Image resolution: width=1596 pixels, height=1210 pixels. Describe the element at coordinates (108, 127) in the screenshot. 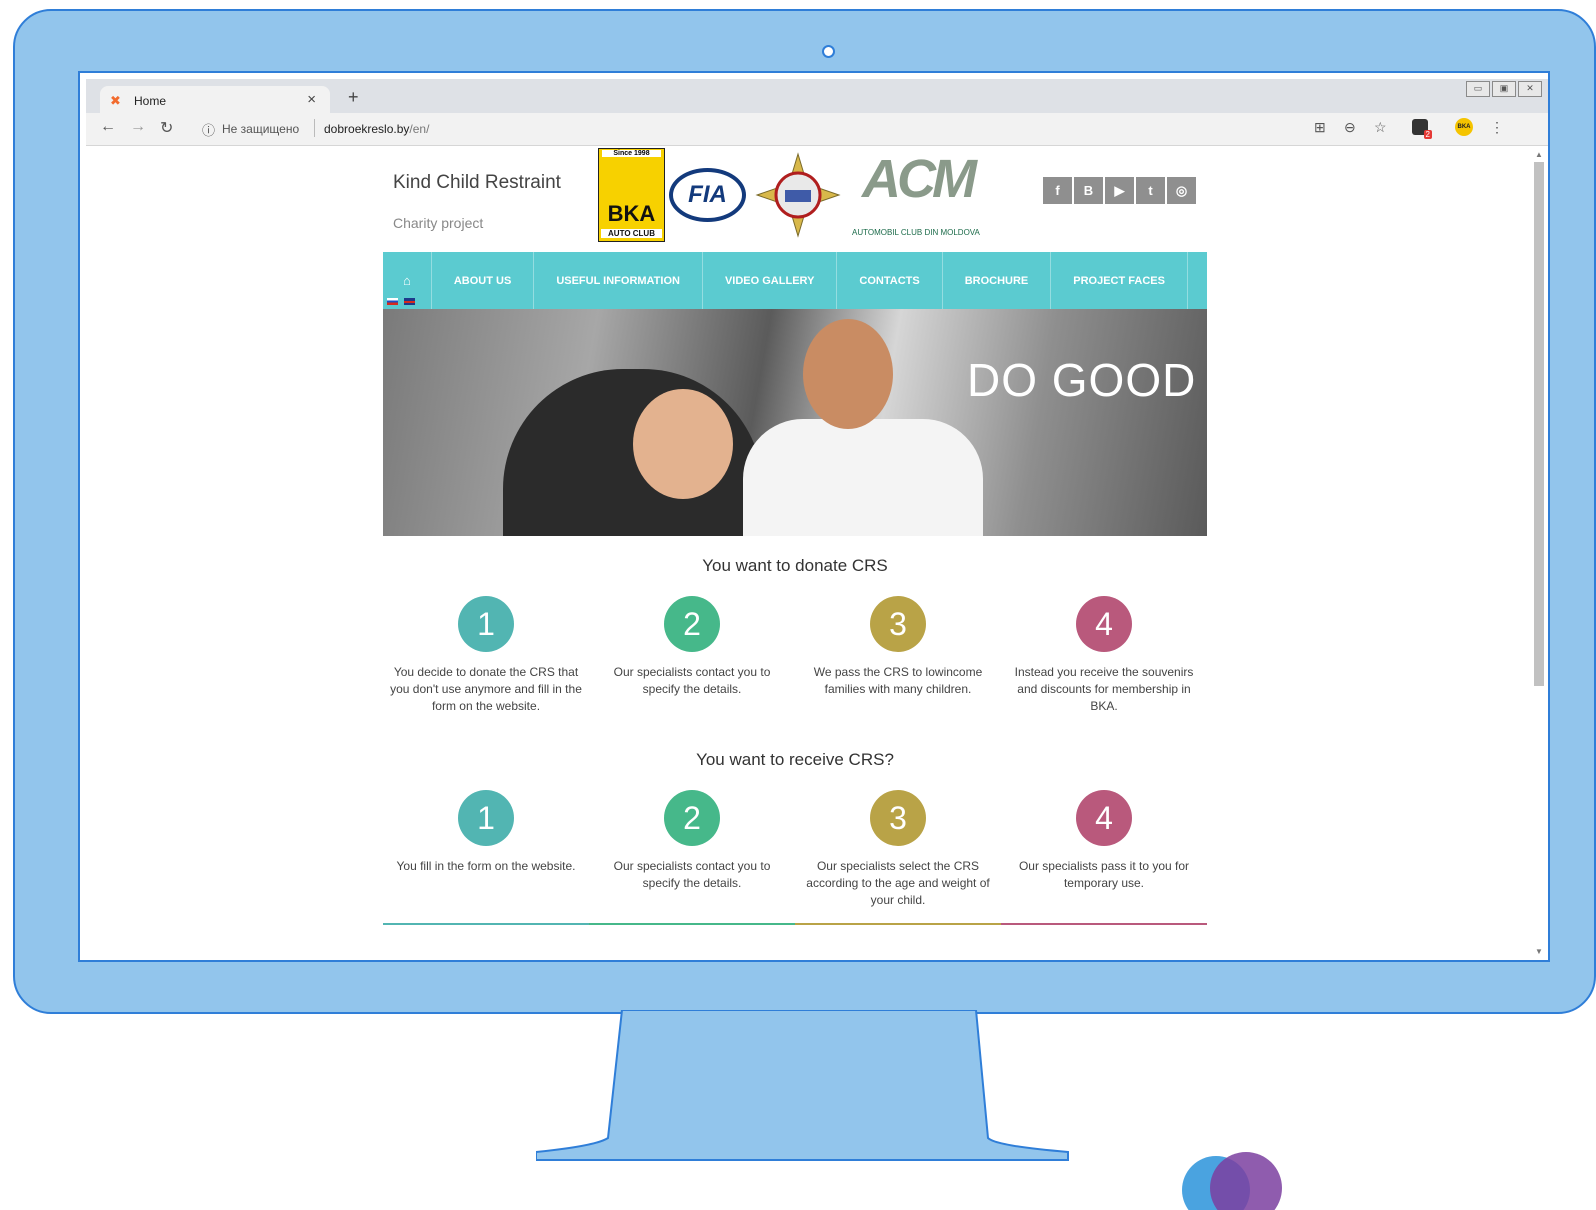

I see `back-icon: ←` at that location.